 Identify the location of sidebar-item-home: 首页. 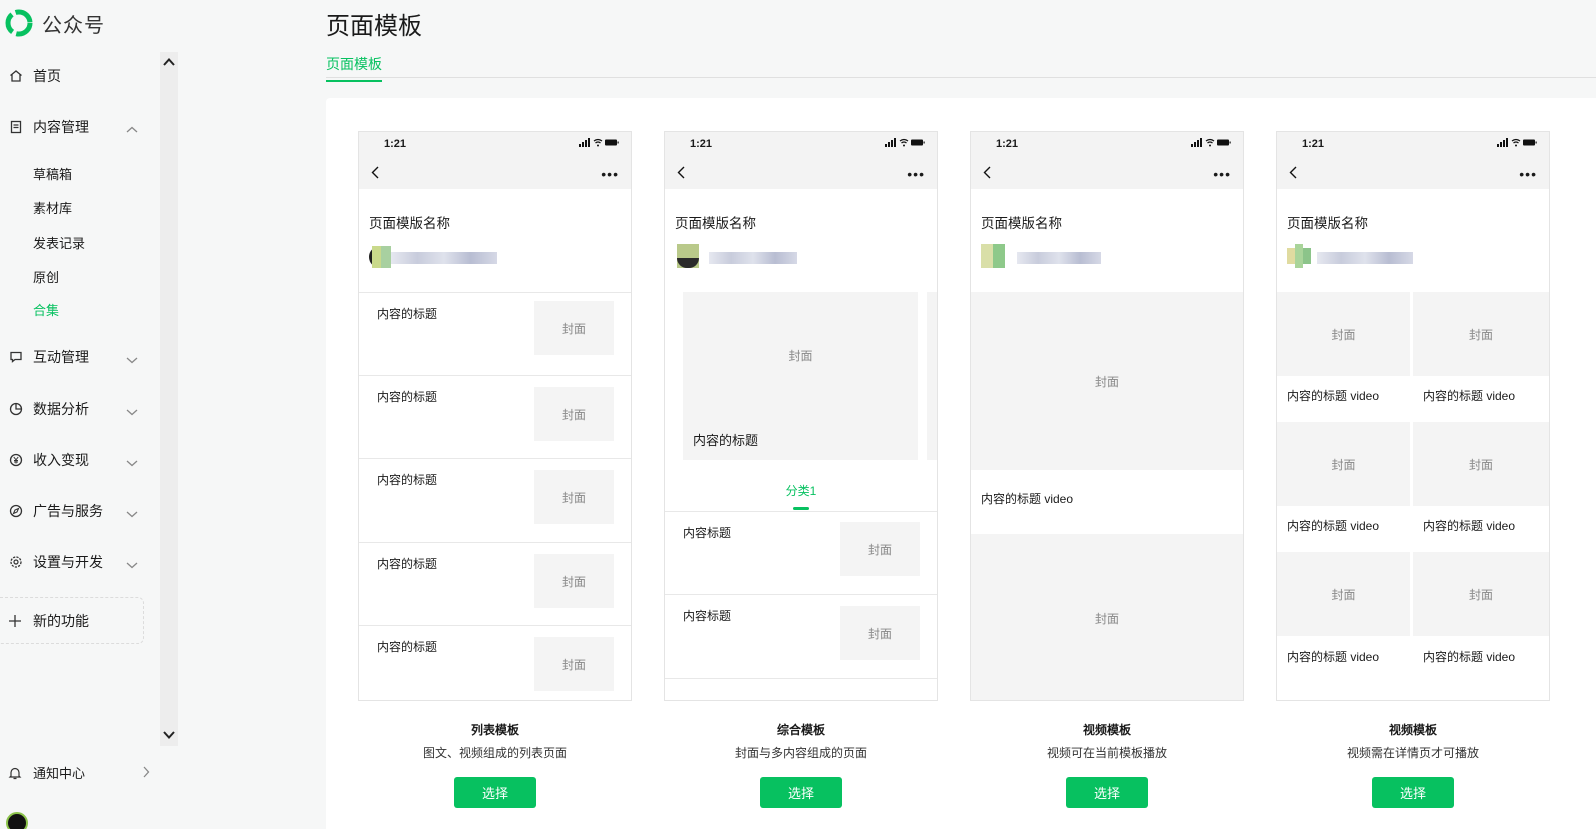
(73, 76).